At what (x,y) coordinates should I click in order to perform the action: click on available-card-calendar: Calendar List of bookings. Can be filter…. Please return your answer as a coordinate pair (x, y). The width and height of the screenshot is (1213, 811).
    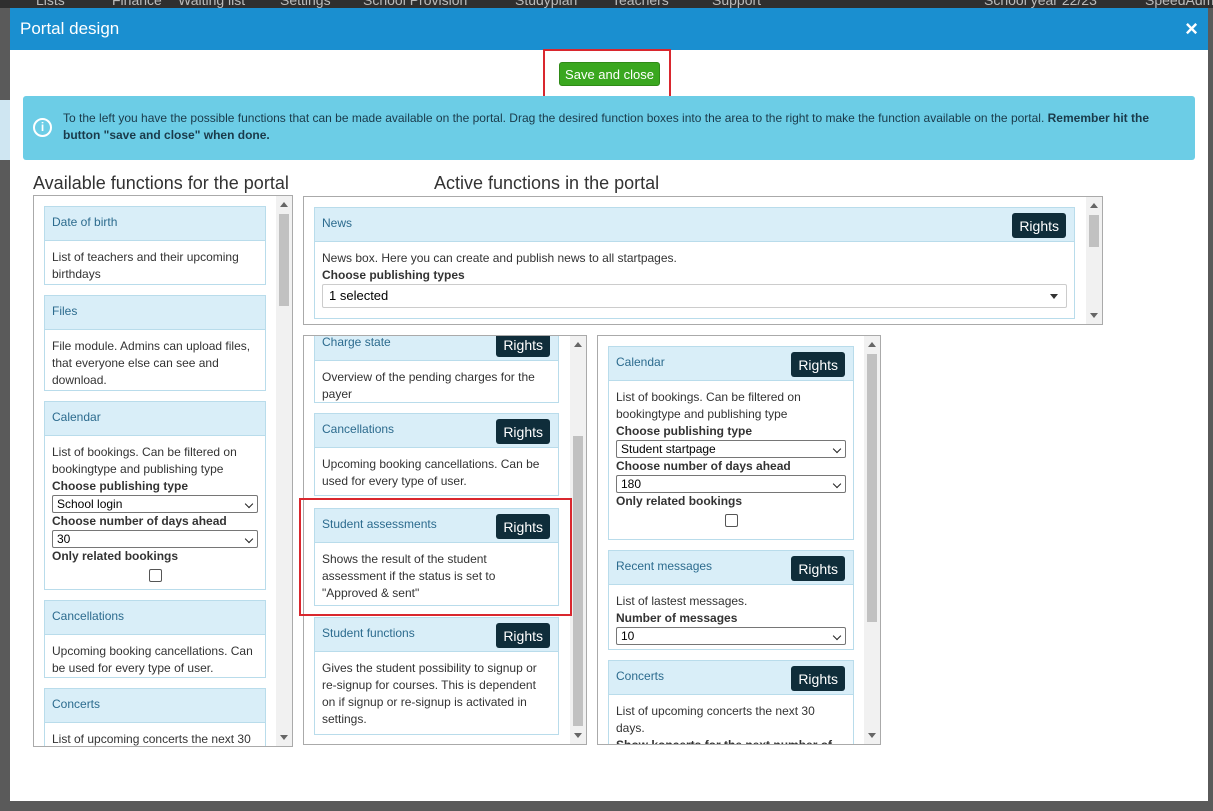
    Looking at the image, I should click on (155, 495).